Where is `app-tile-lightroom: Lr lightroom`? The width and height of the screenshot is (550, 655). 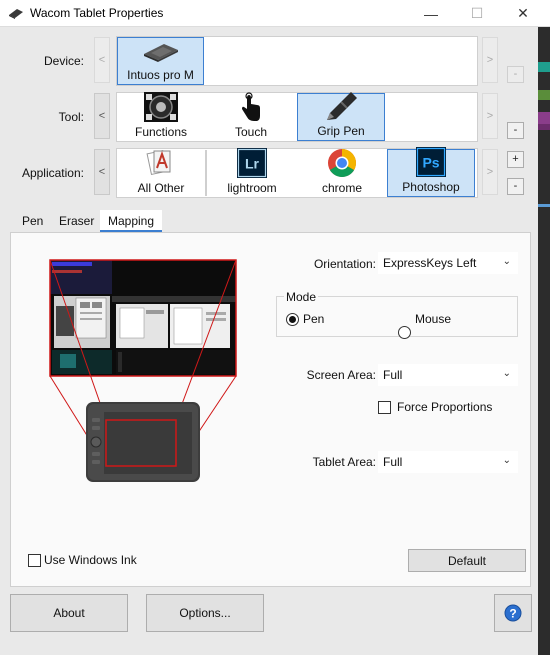
app-tile-lightroom: Lr lightroom is located at coordinates (252, 172).